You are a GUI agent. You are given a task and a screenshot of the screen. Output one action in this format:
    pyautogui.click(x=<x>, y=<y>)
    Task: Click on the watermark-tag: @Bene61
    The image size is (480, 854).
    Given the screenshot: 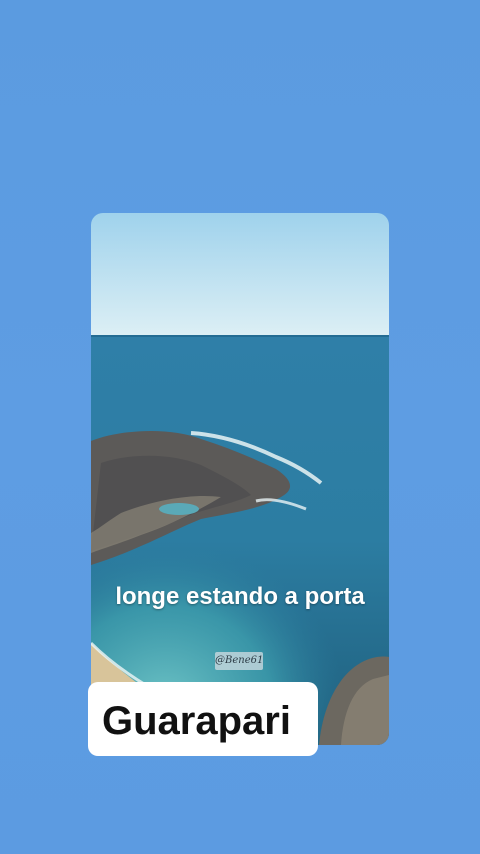 What is the action you would take?
    pyautogui.click(x=239, y=661)
    